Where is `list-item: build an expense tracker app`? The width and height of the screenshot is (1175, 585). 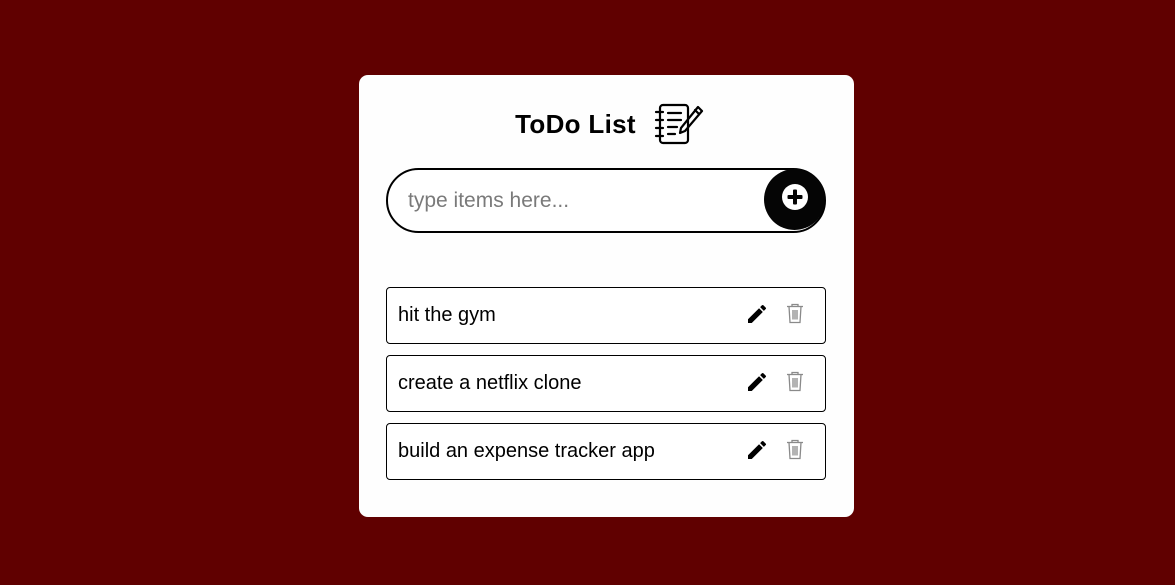 list-item: build an expense tracker app is located at coordinates (606, 451).